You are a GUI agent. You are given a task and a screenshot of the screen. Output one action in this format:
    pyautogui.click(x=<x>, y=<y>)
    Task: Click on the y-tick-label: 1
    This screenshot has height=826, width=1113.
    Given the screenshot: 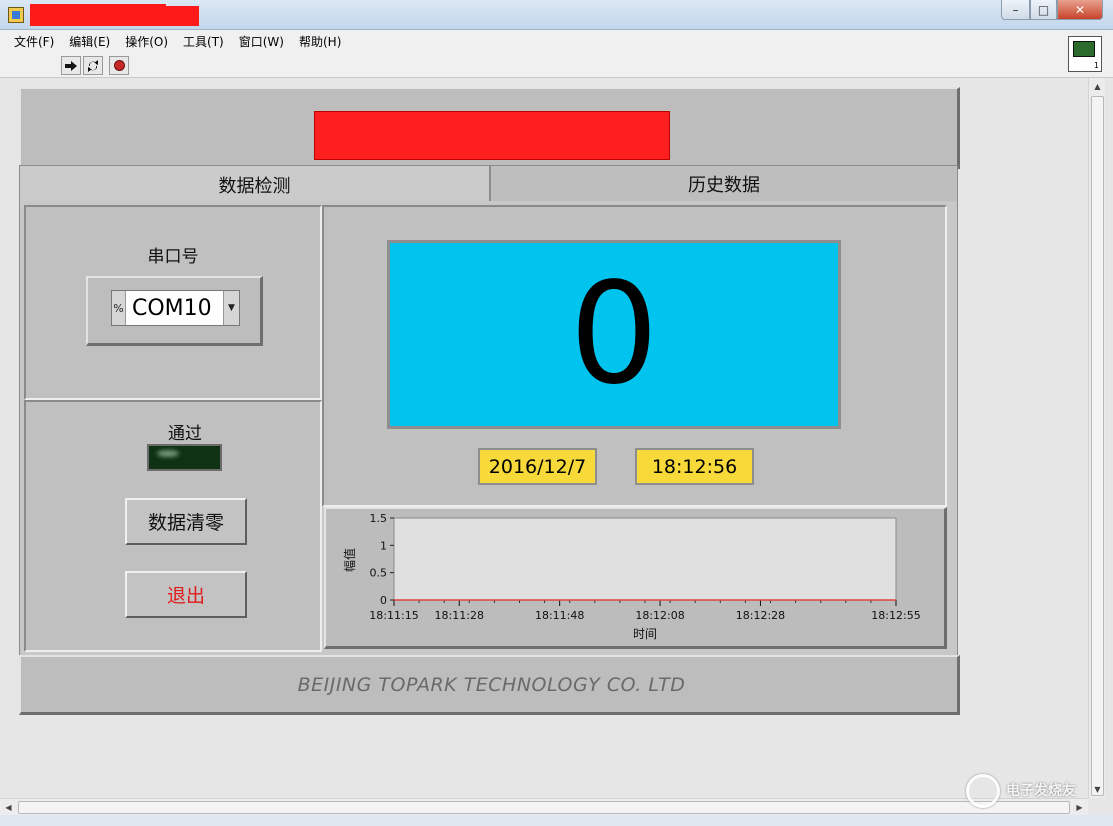 What is the action you would take?
    pyautogui.click(x=383, y=545)
    